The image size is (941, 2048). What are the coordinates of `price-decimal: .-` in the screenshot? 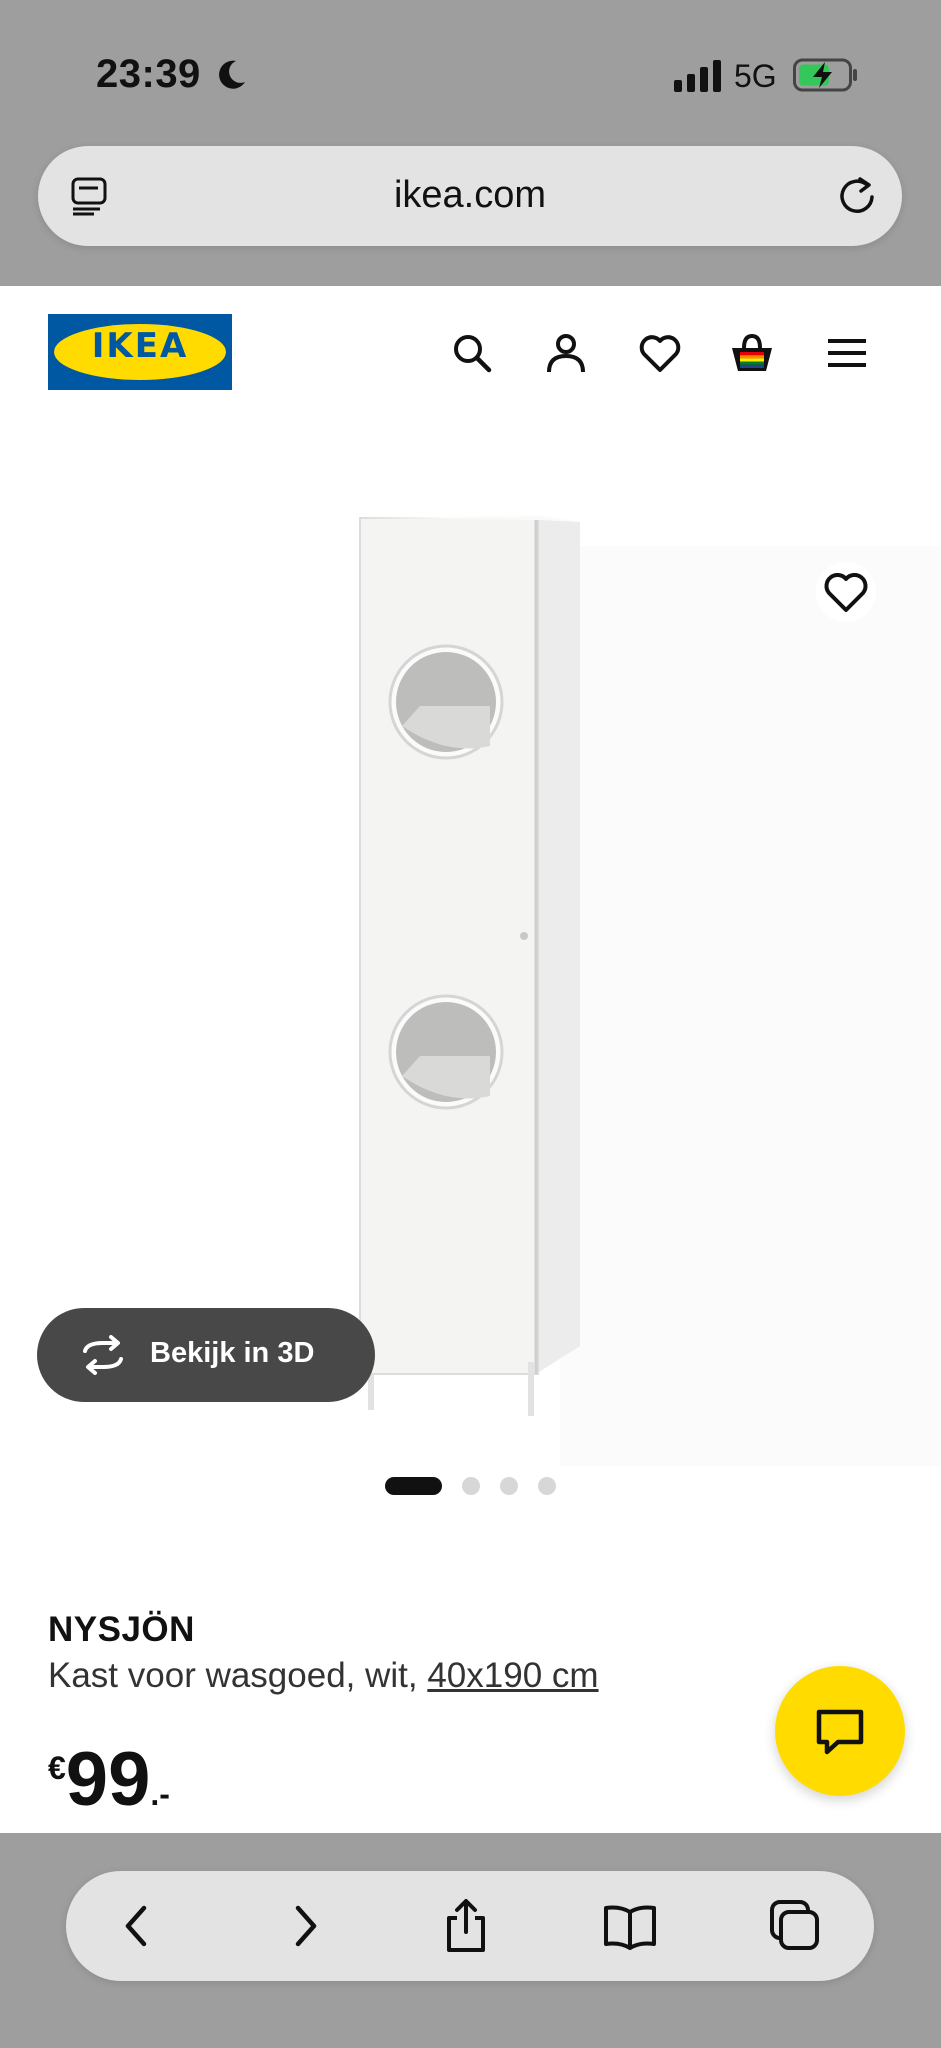 It's located at (160, 1794).